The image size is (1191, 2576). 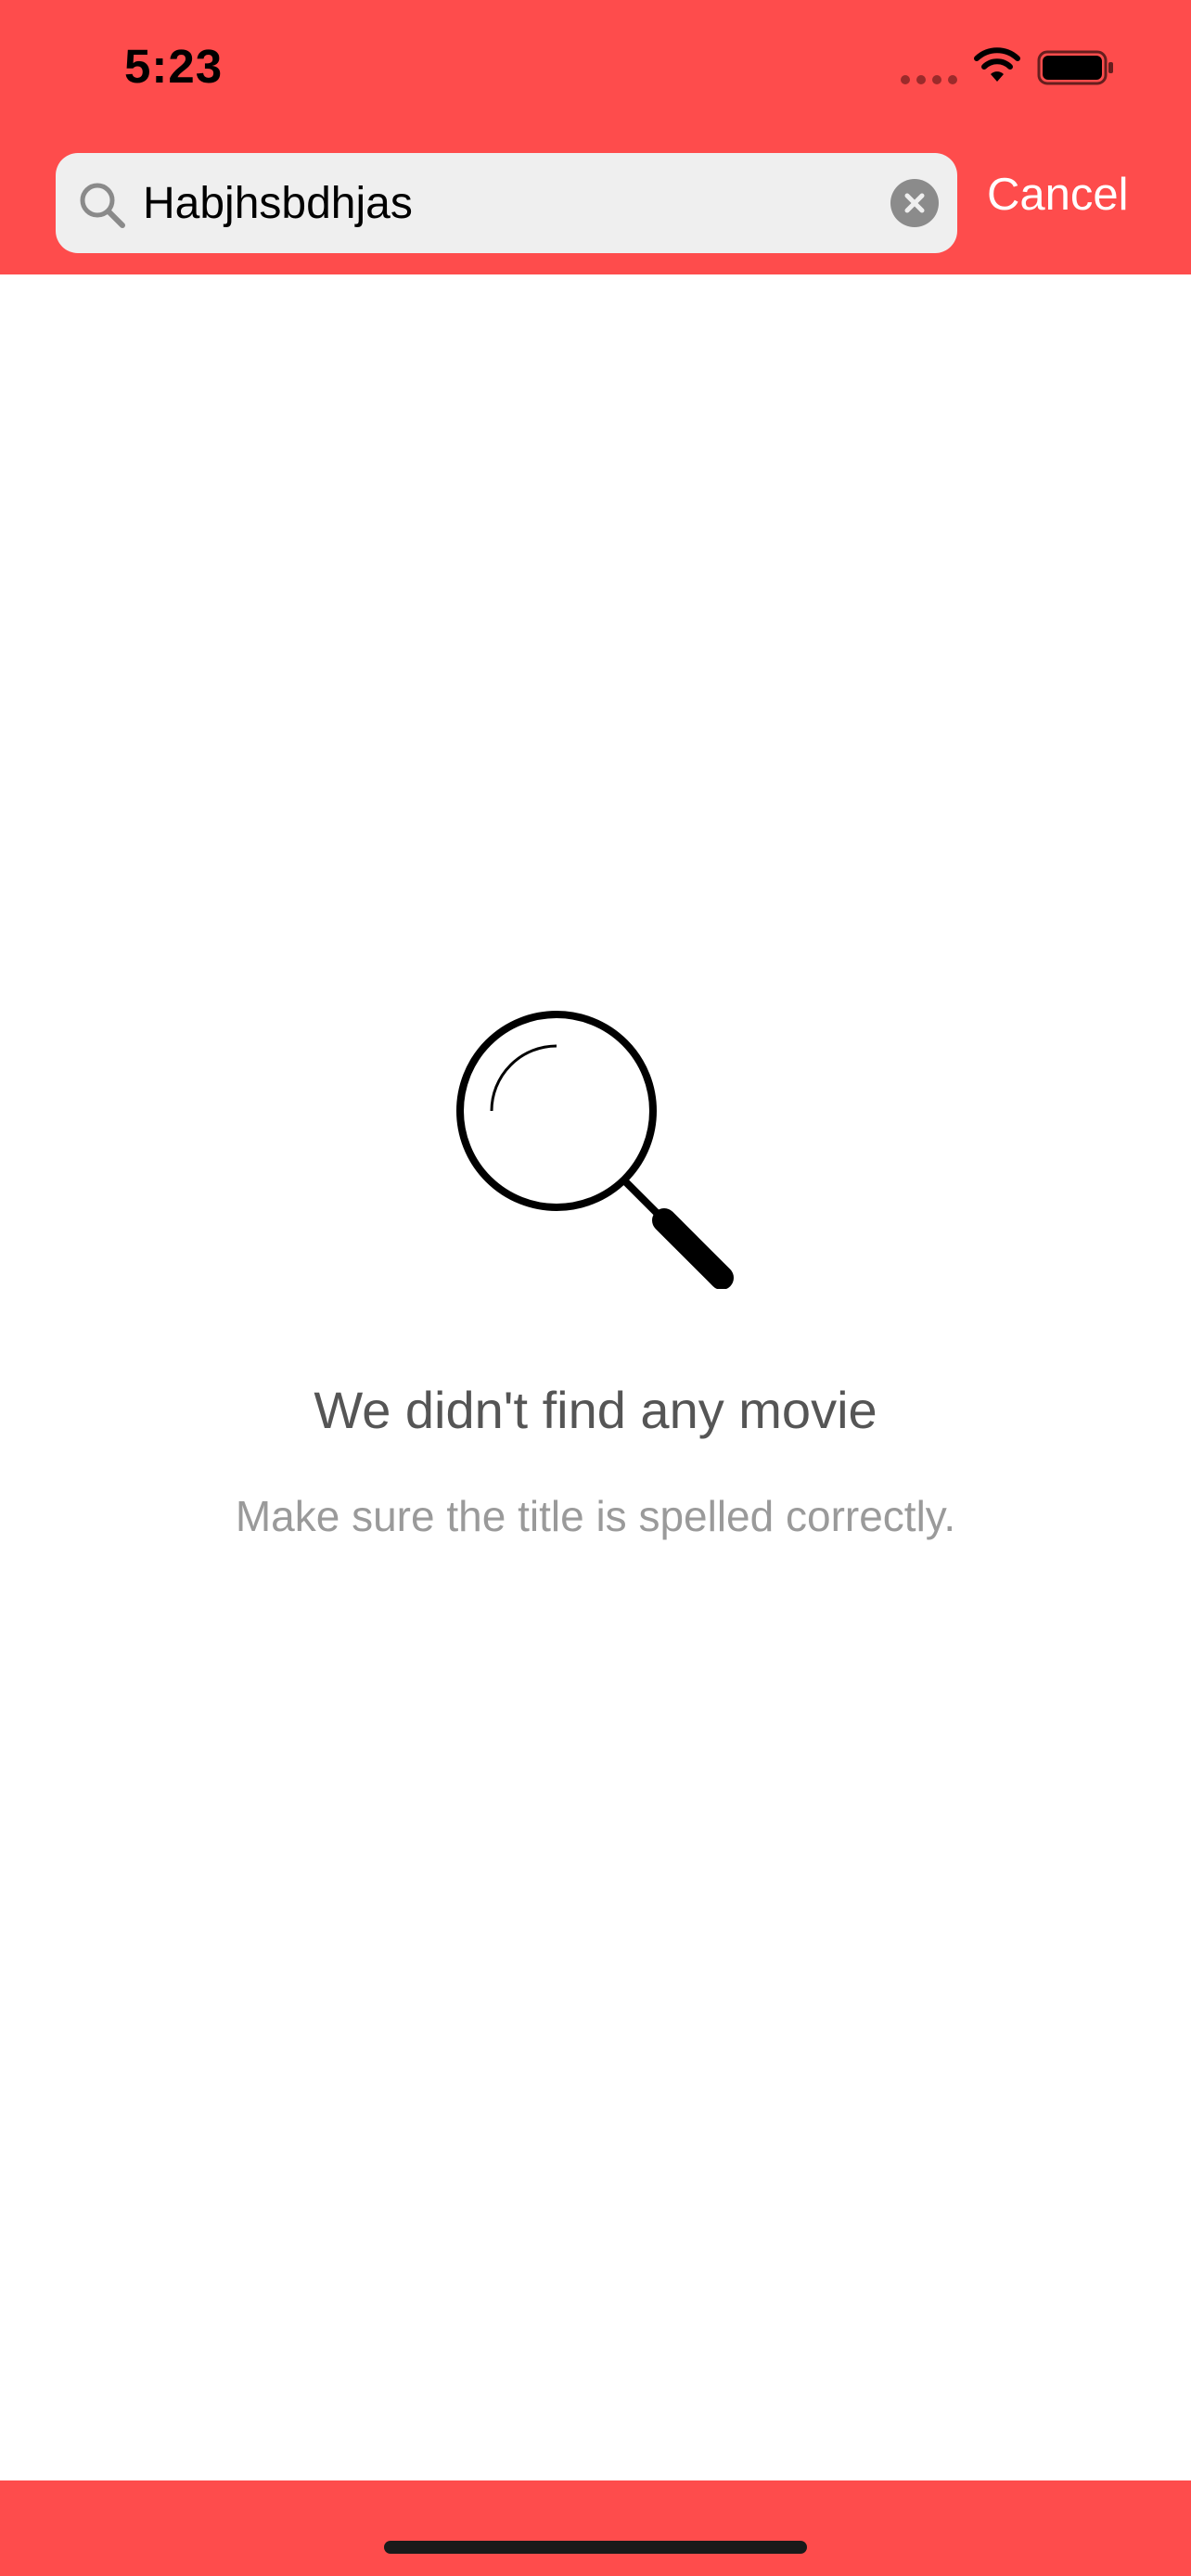 I want to click on navigation-bar: 5:23 Habjhsbdhjas Cancel, so click(x=595, y=137).